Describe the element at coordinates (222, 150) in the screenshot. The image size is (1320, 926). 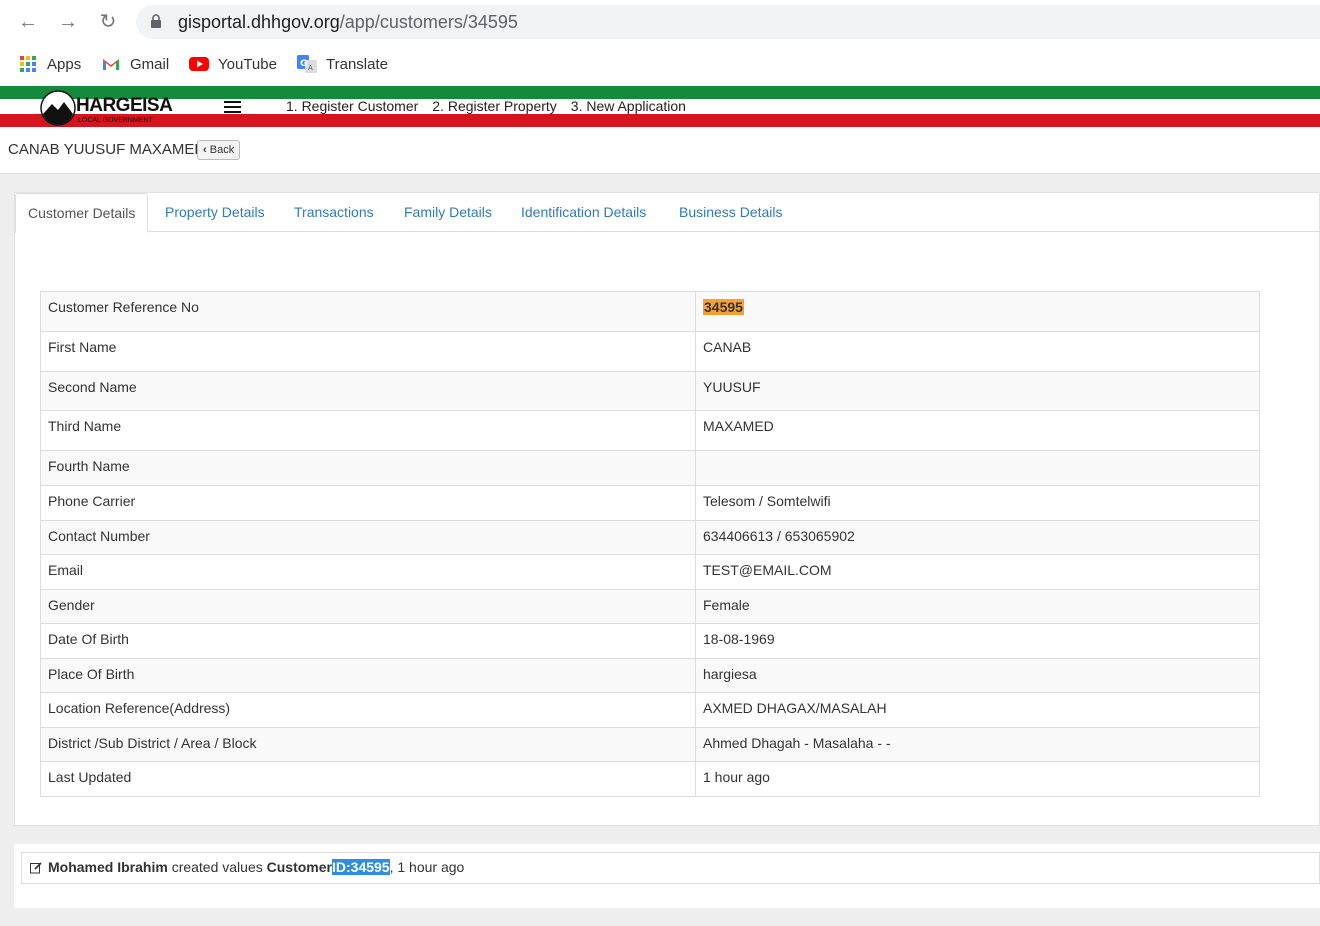
I see `back-button-label: Back` at that location.